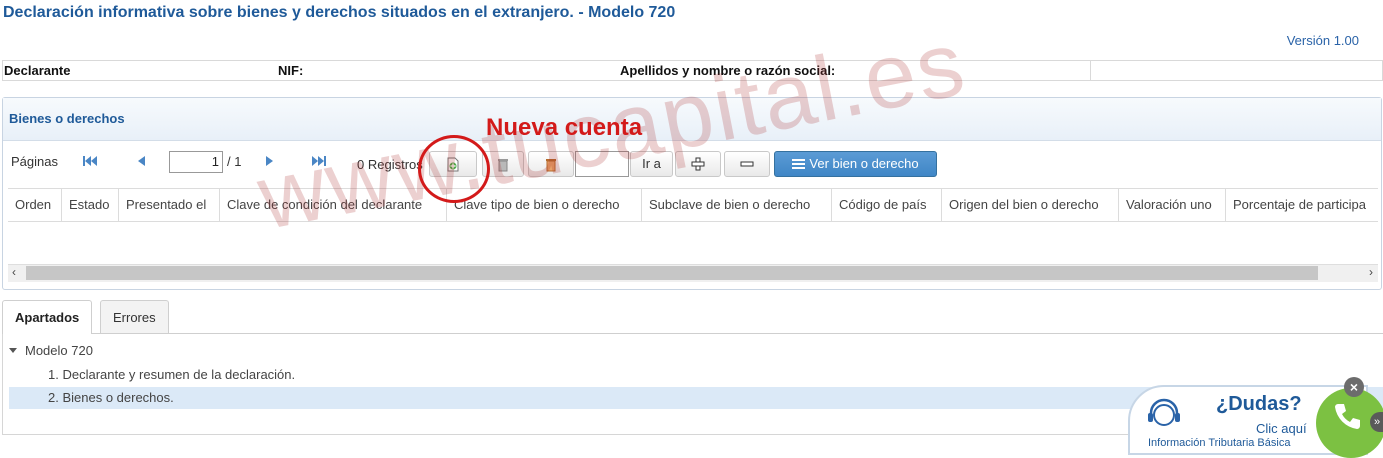  Describe the element at coordinates (1090, 70) in the screenshot. I see `divider` at that location.